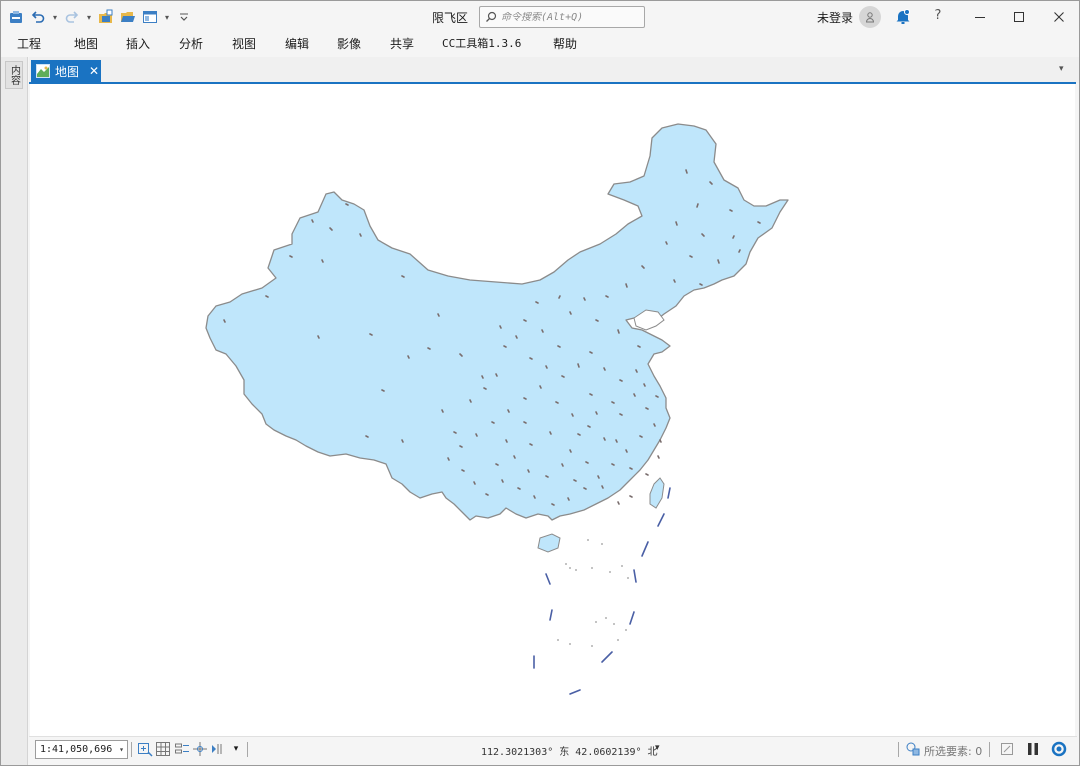 The image size is (1080, 766). Describe the element at coordinates (554, 70) in the screenshot. I see `document-tab-bar: 地图 ✕` at that location.